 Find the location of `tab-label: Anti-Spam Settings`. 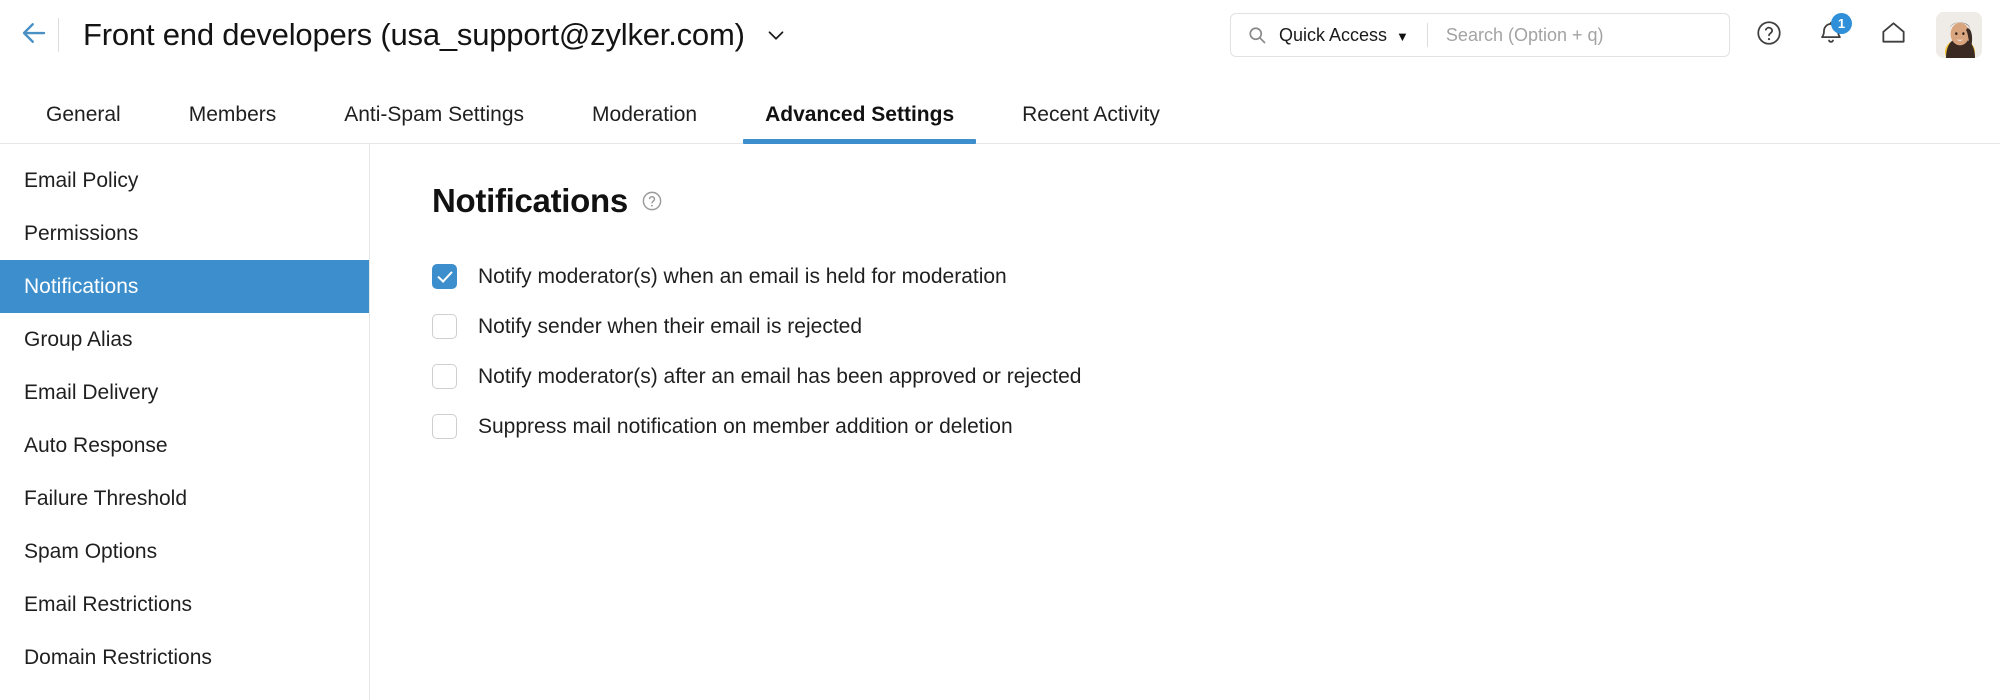

tab-label: Anti-Spam Settings is located at coordinates (434, 114).